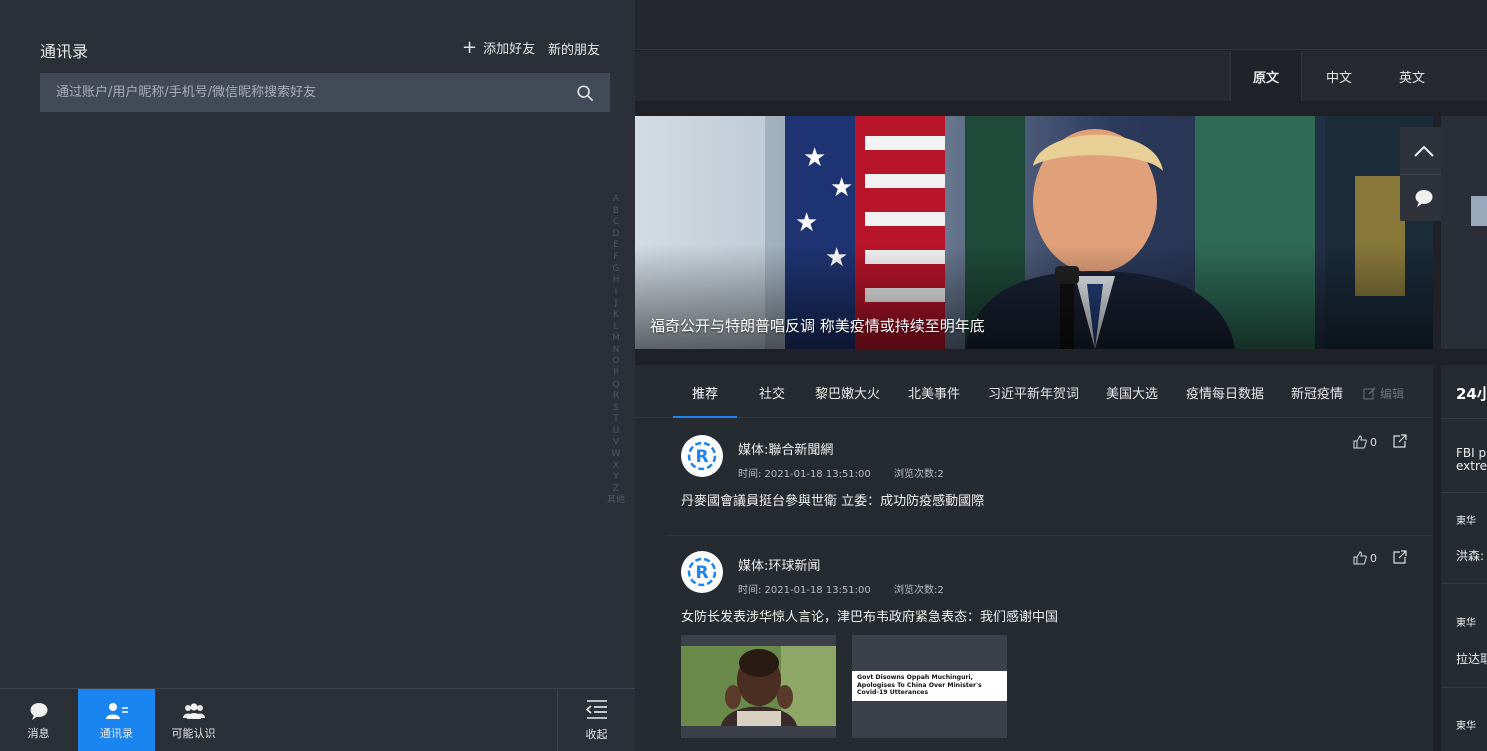  I want to click on contacts-icon, so click(117, 711).